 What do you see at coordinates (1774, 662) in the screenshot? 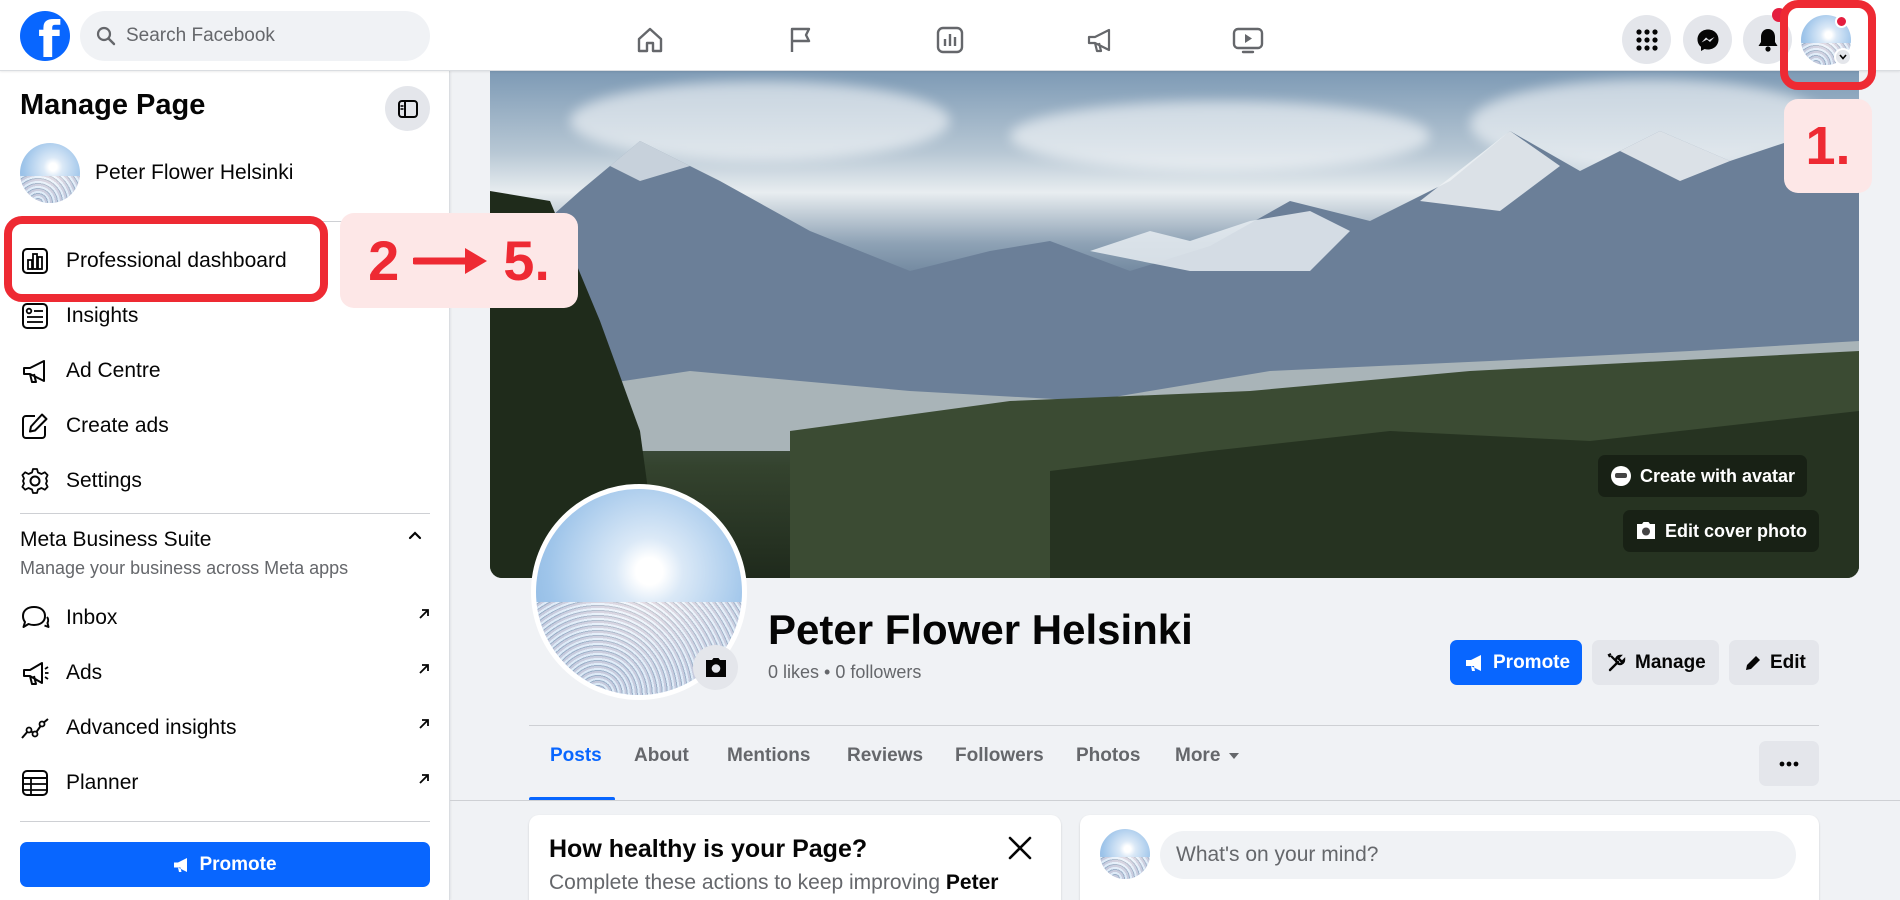
I see `edit-button: Edit` at bounding box center [1774, 662].